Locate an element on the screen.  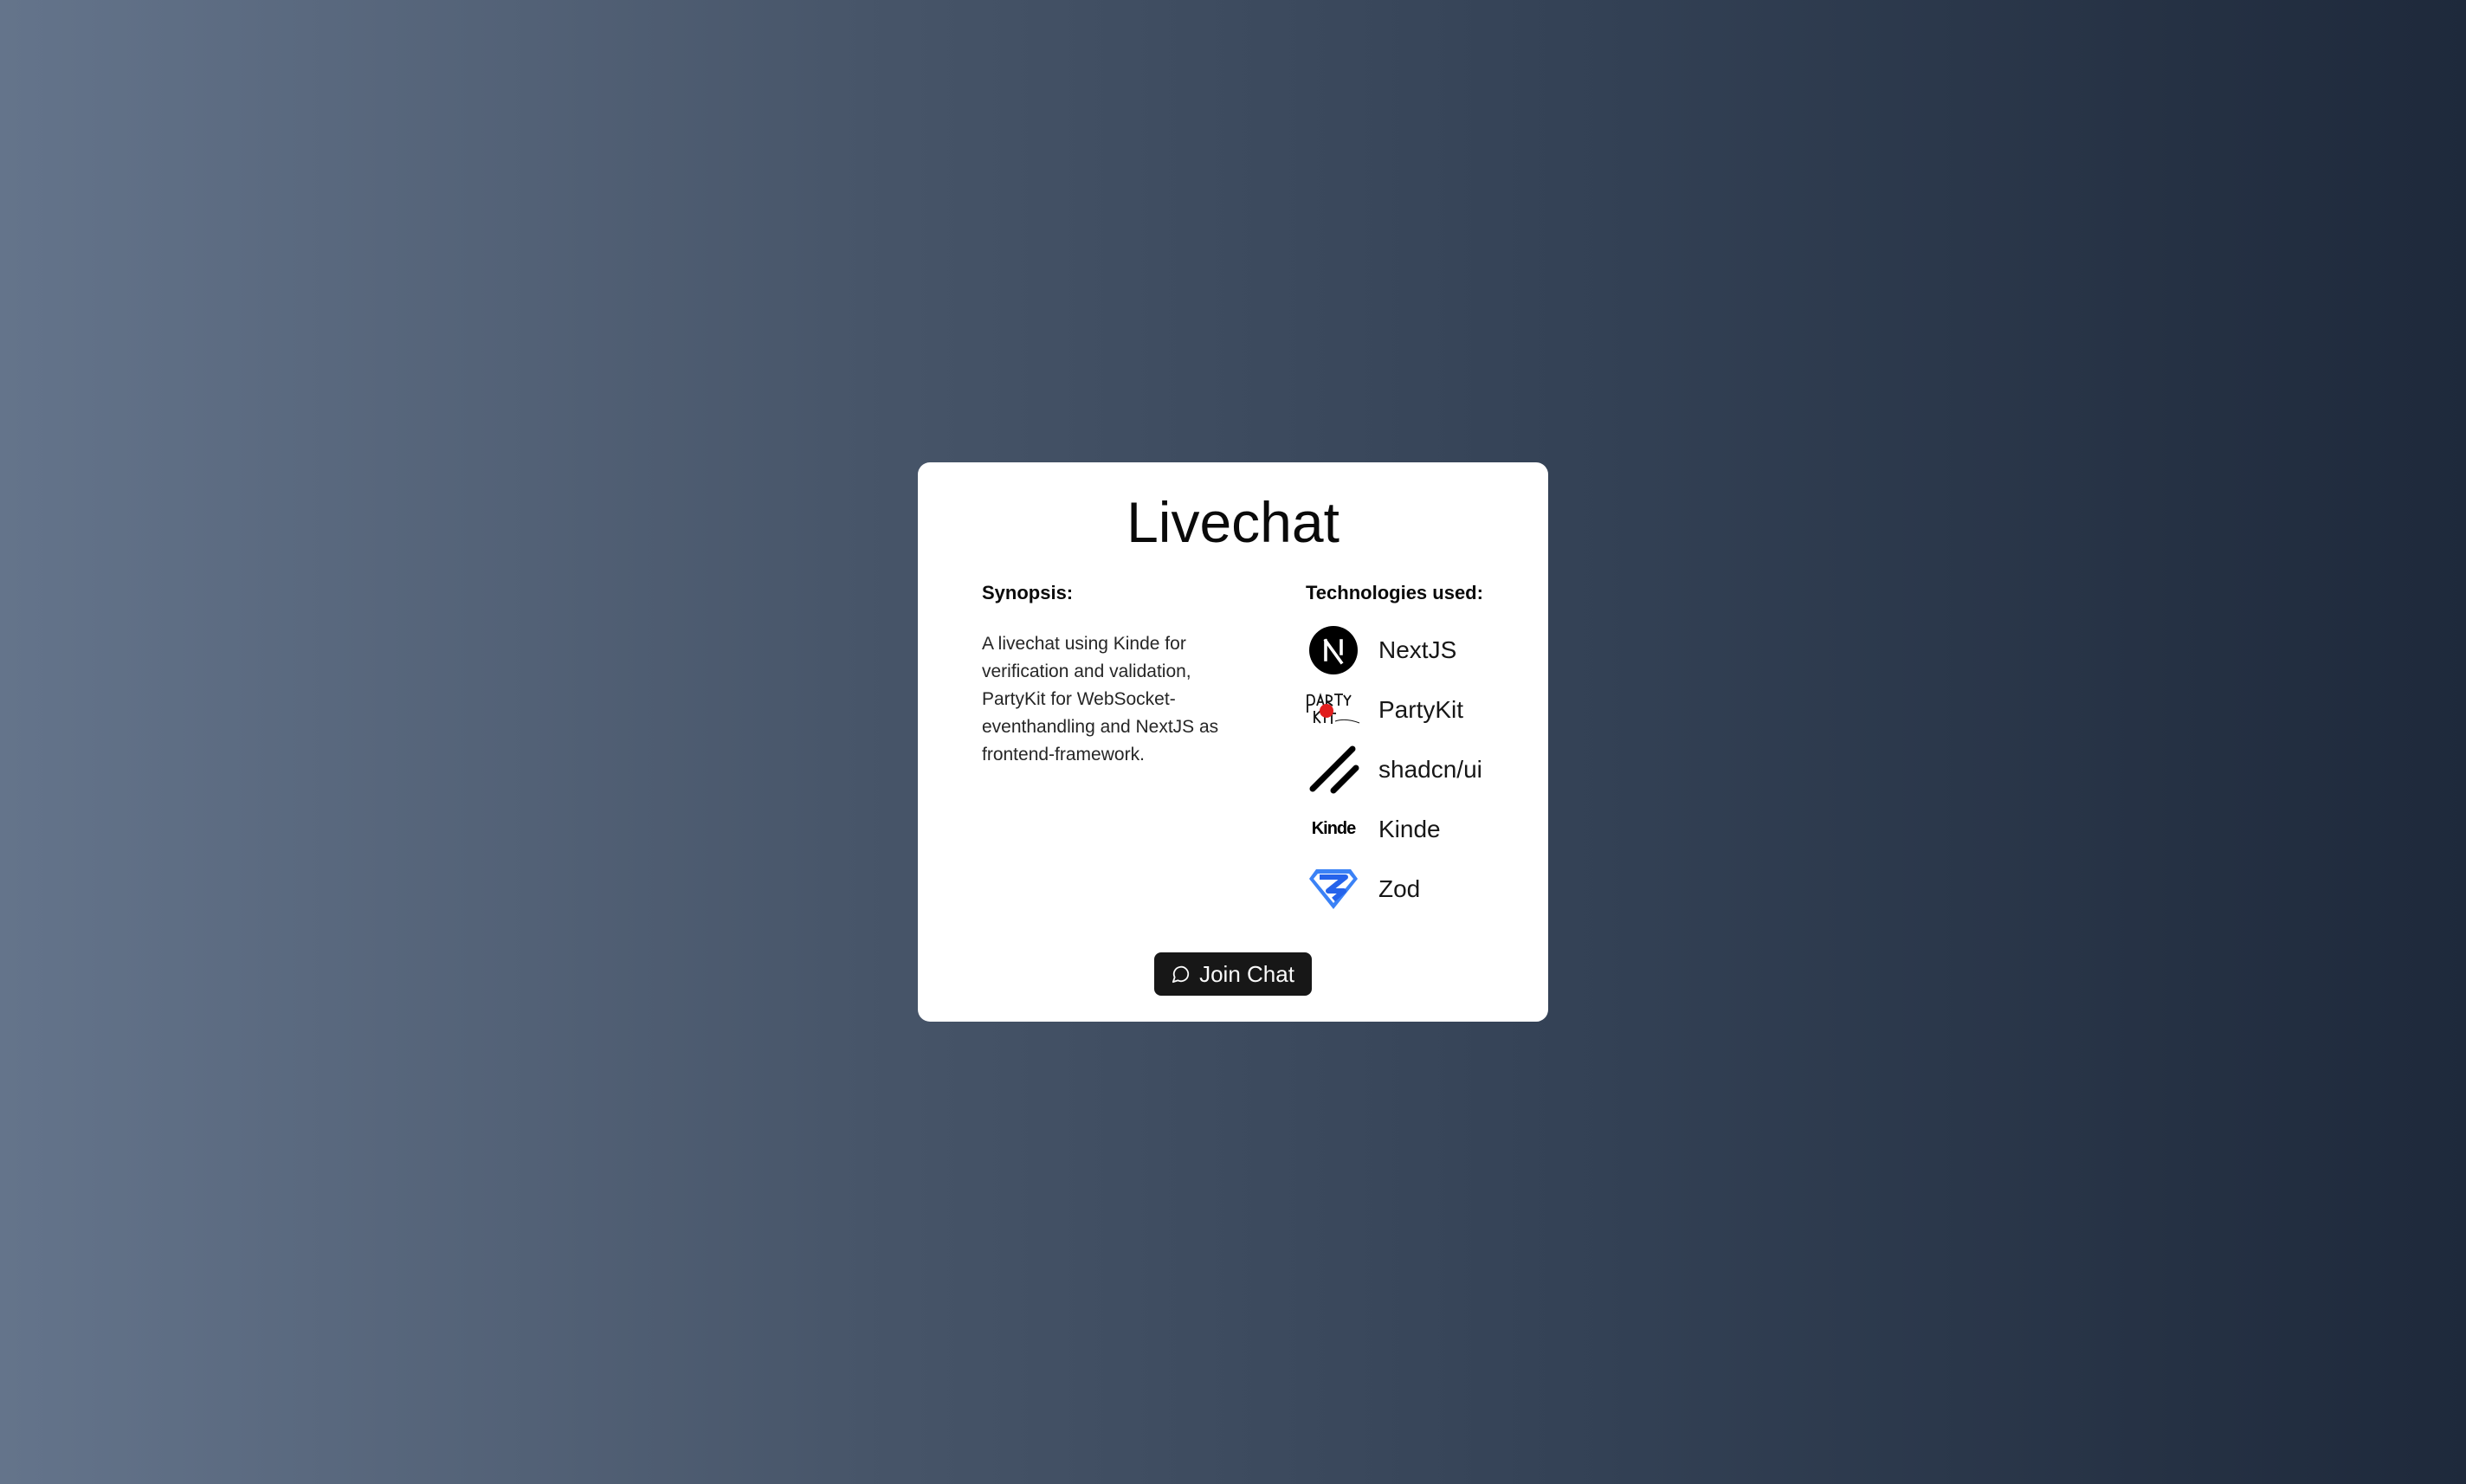
tech-label-kinde: Kinde is located at coordinates (1409, 828).